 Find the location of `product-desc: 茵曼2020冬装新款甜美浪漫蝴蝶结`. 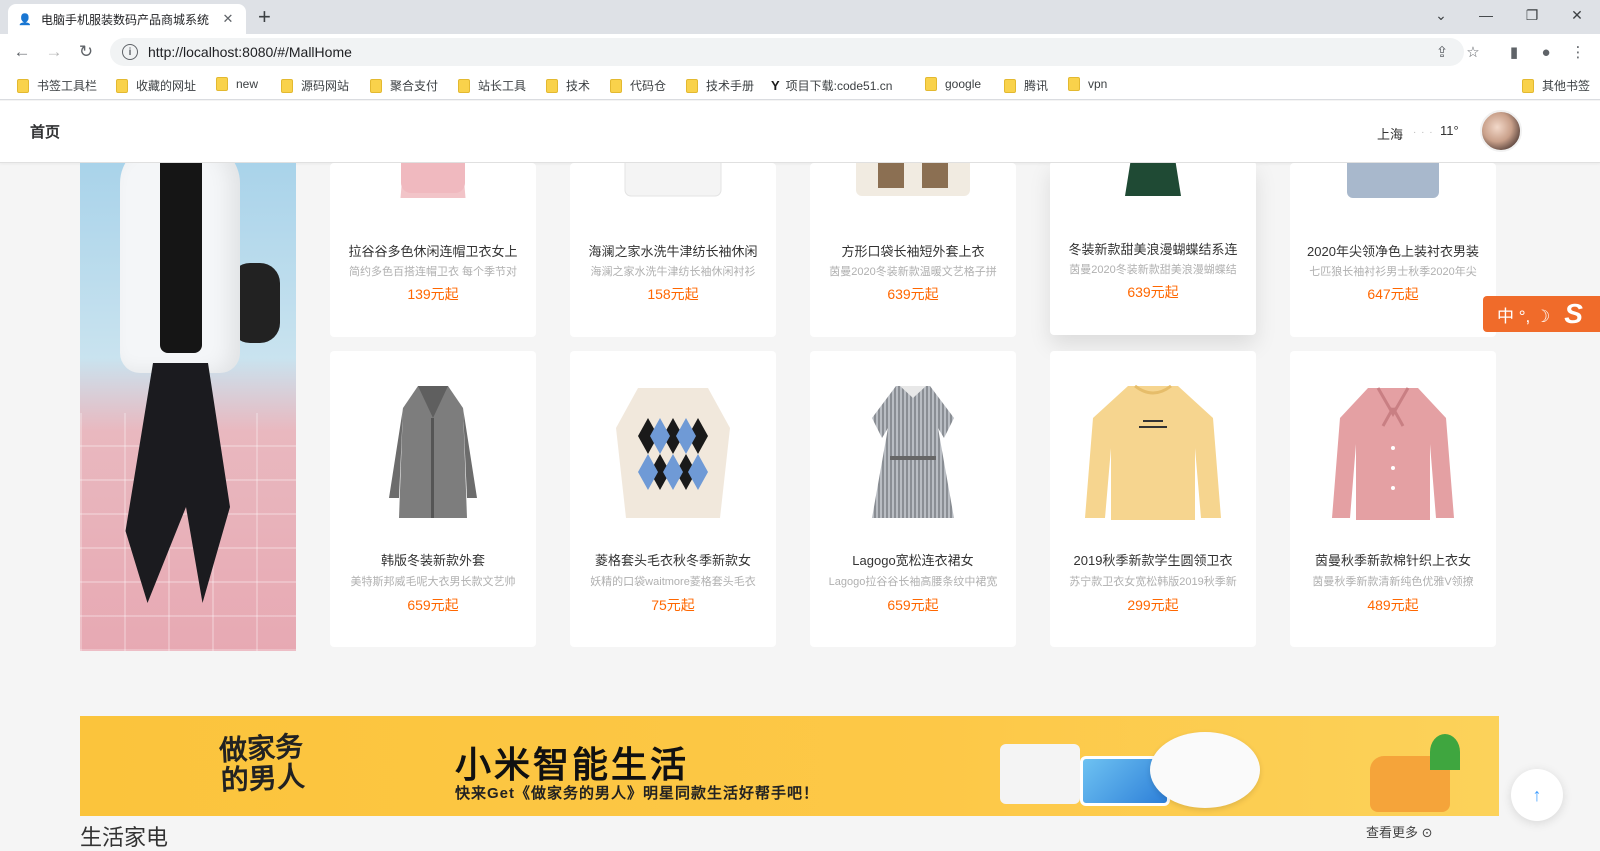

product-desc: 茵曼2020冬装新款甜美浪漫蝴蝶结 is located at coordinates (1153, 270).